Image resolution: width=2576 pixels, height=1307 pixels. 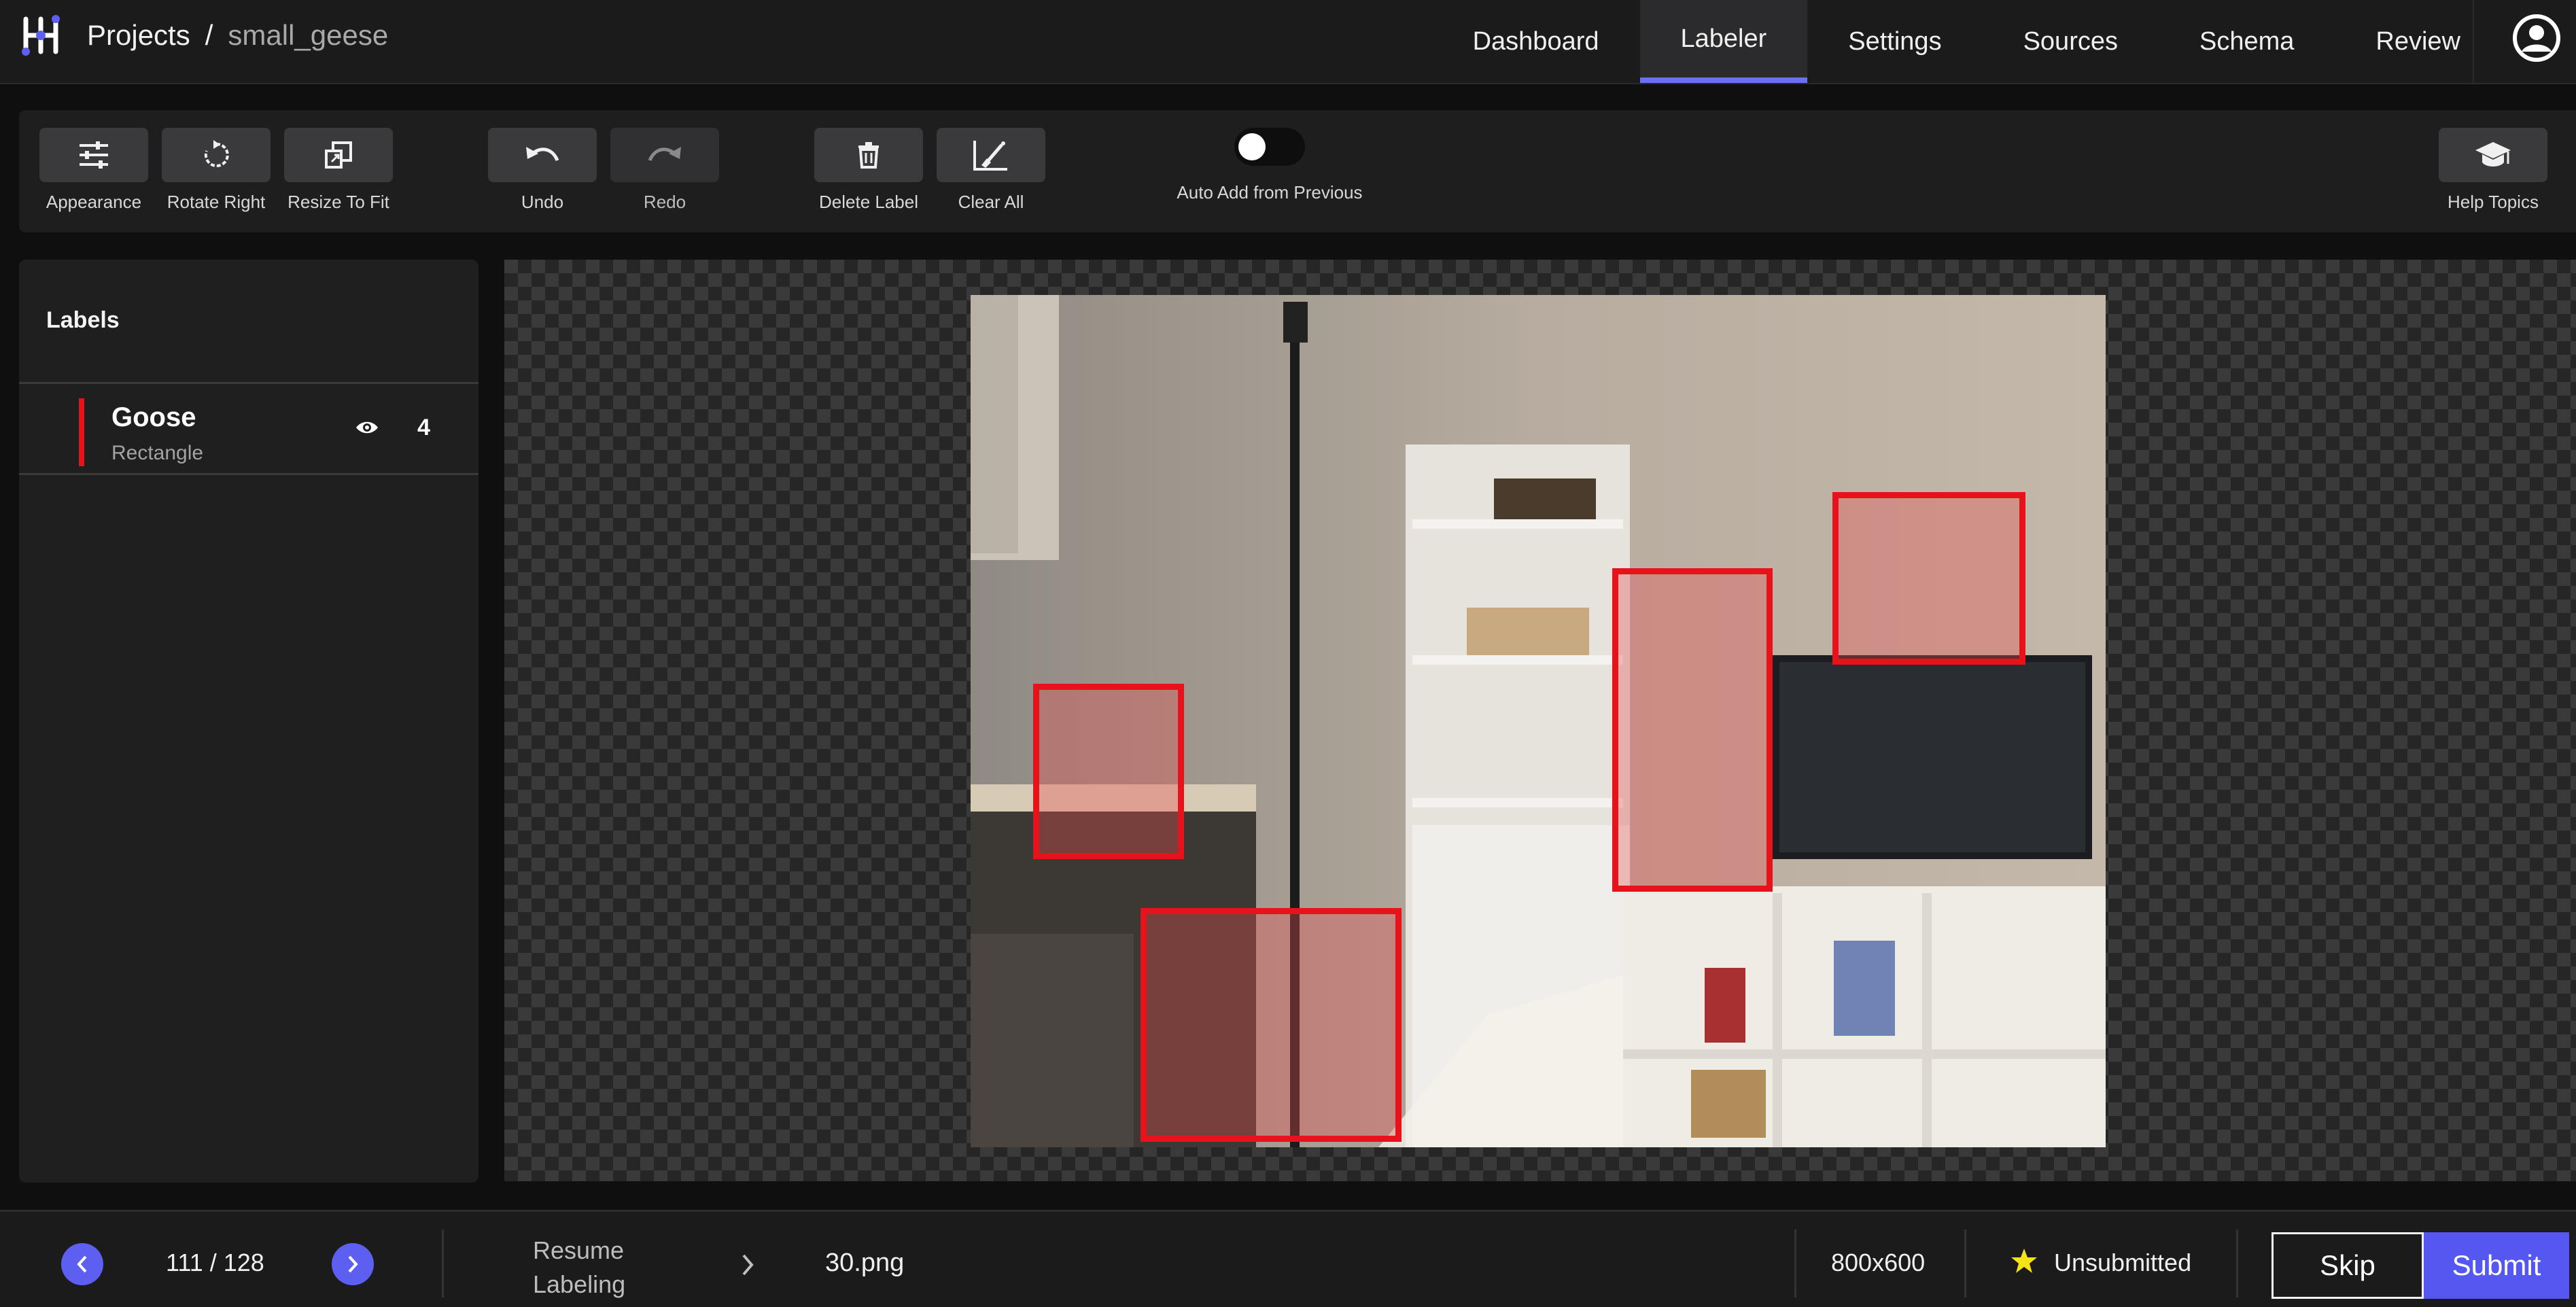 I want to click on resize-to-fit-btn-face, so click(x=338, y=155).